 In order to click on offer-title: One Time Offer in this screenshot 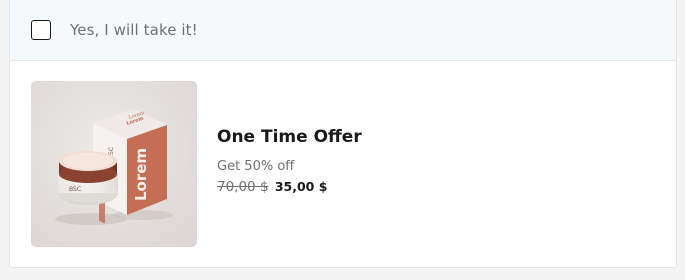, I will do `click(289, 137)`.